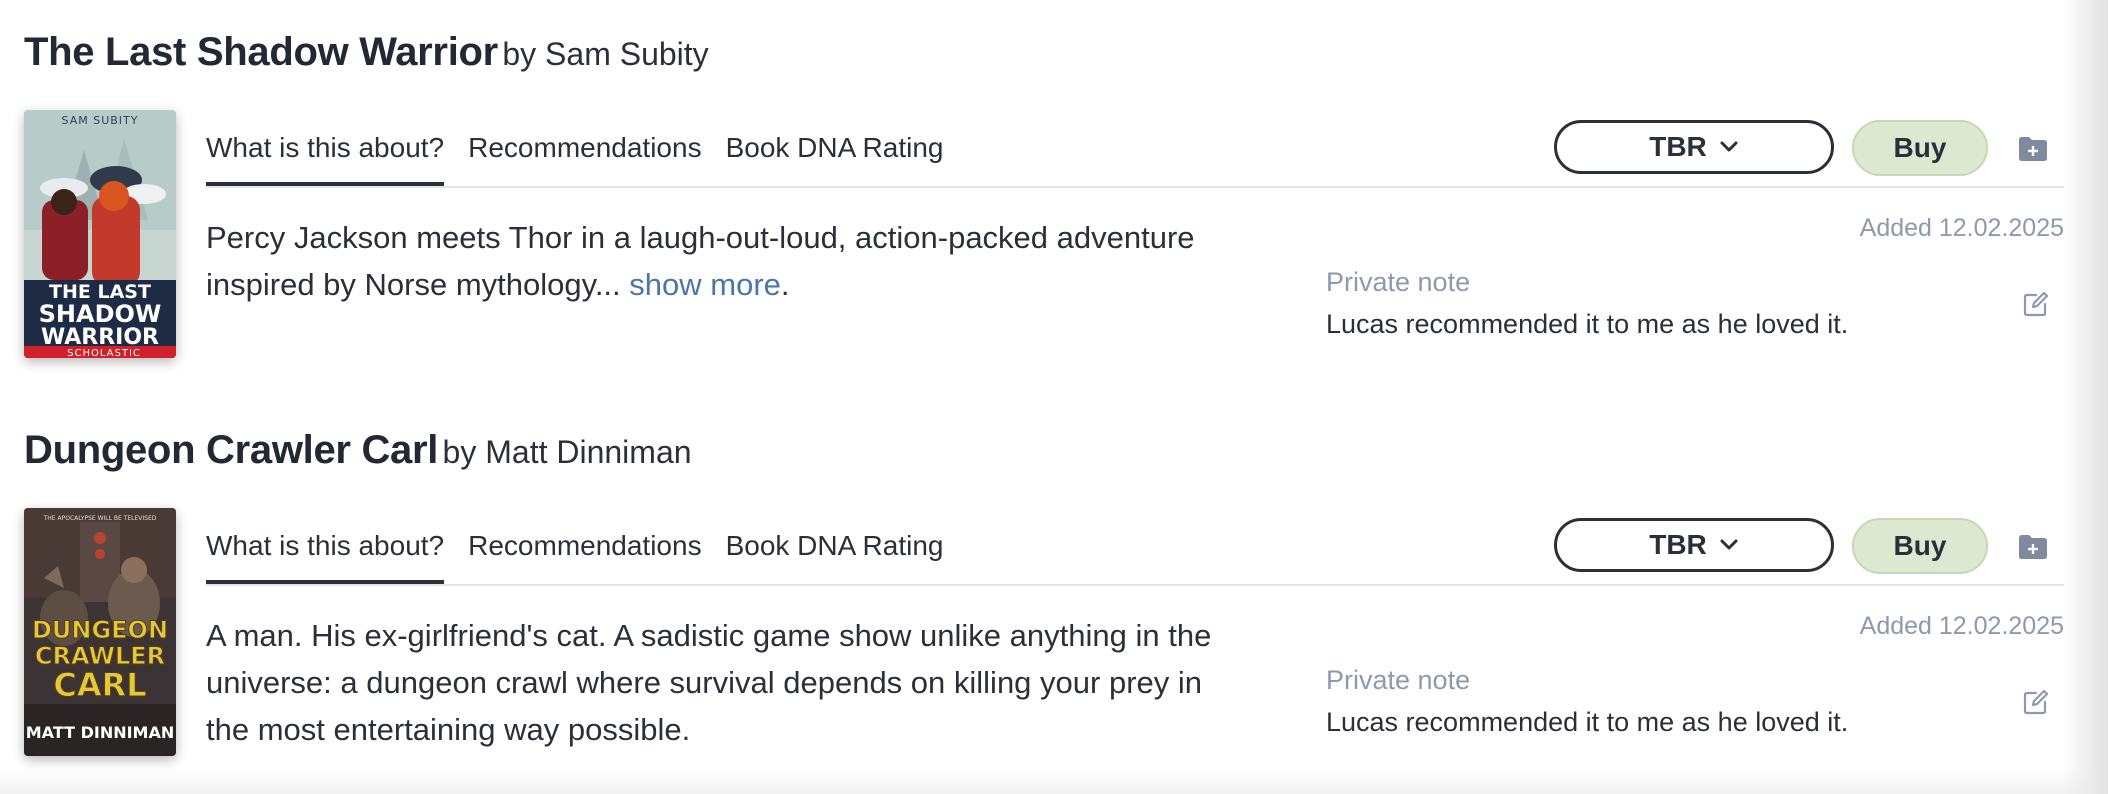 This screenshot has height=794, width=2108. What do you see at coordinates (785, 284) in the screenshot?
I see `description-punctuation: .` at bounding box center [785, 284].